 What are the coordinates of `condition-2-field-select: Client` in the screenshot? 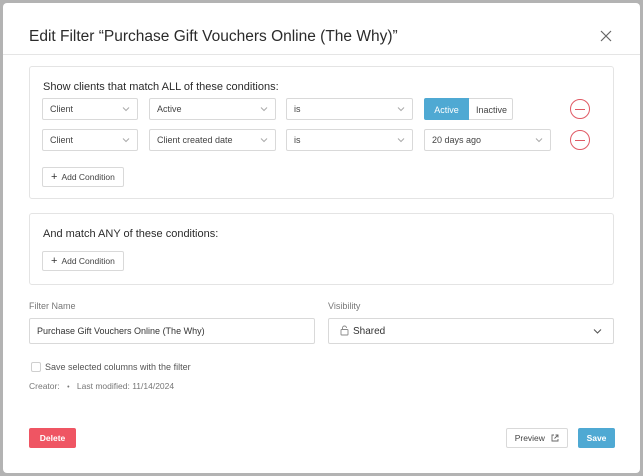 It's located at (90, 140).